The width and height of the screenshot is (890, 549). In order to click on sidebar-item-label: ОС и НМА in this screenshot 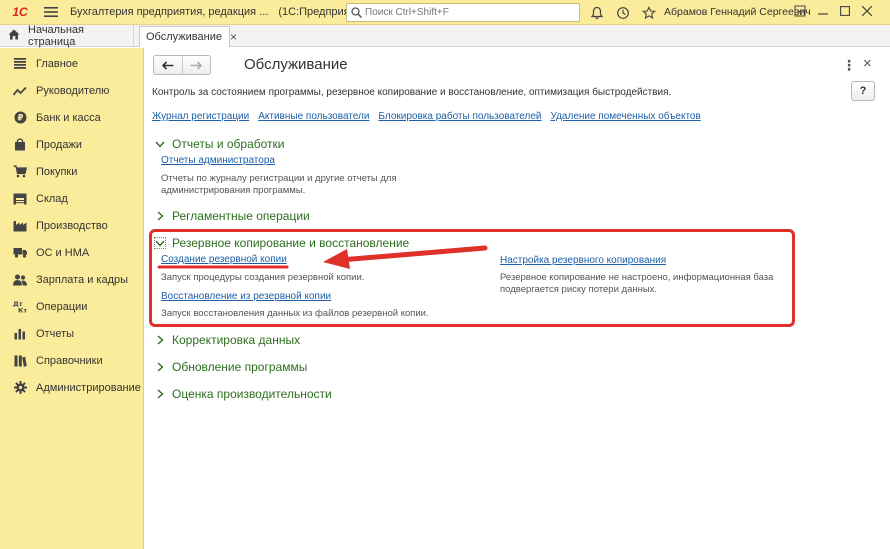, I will do `click(63, 252)`.